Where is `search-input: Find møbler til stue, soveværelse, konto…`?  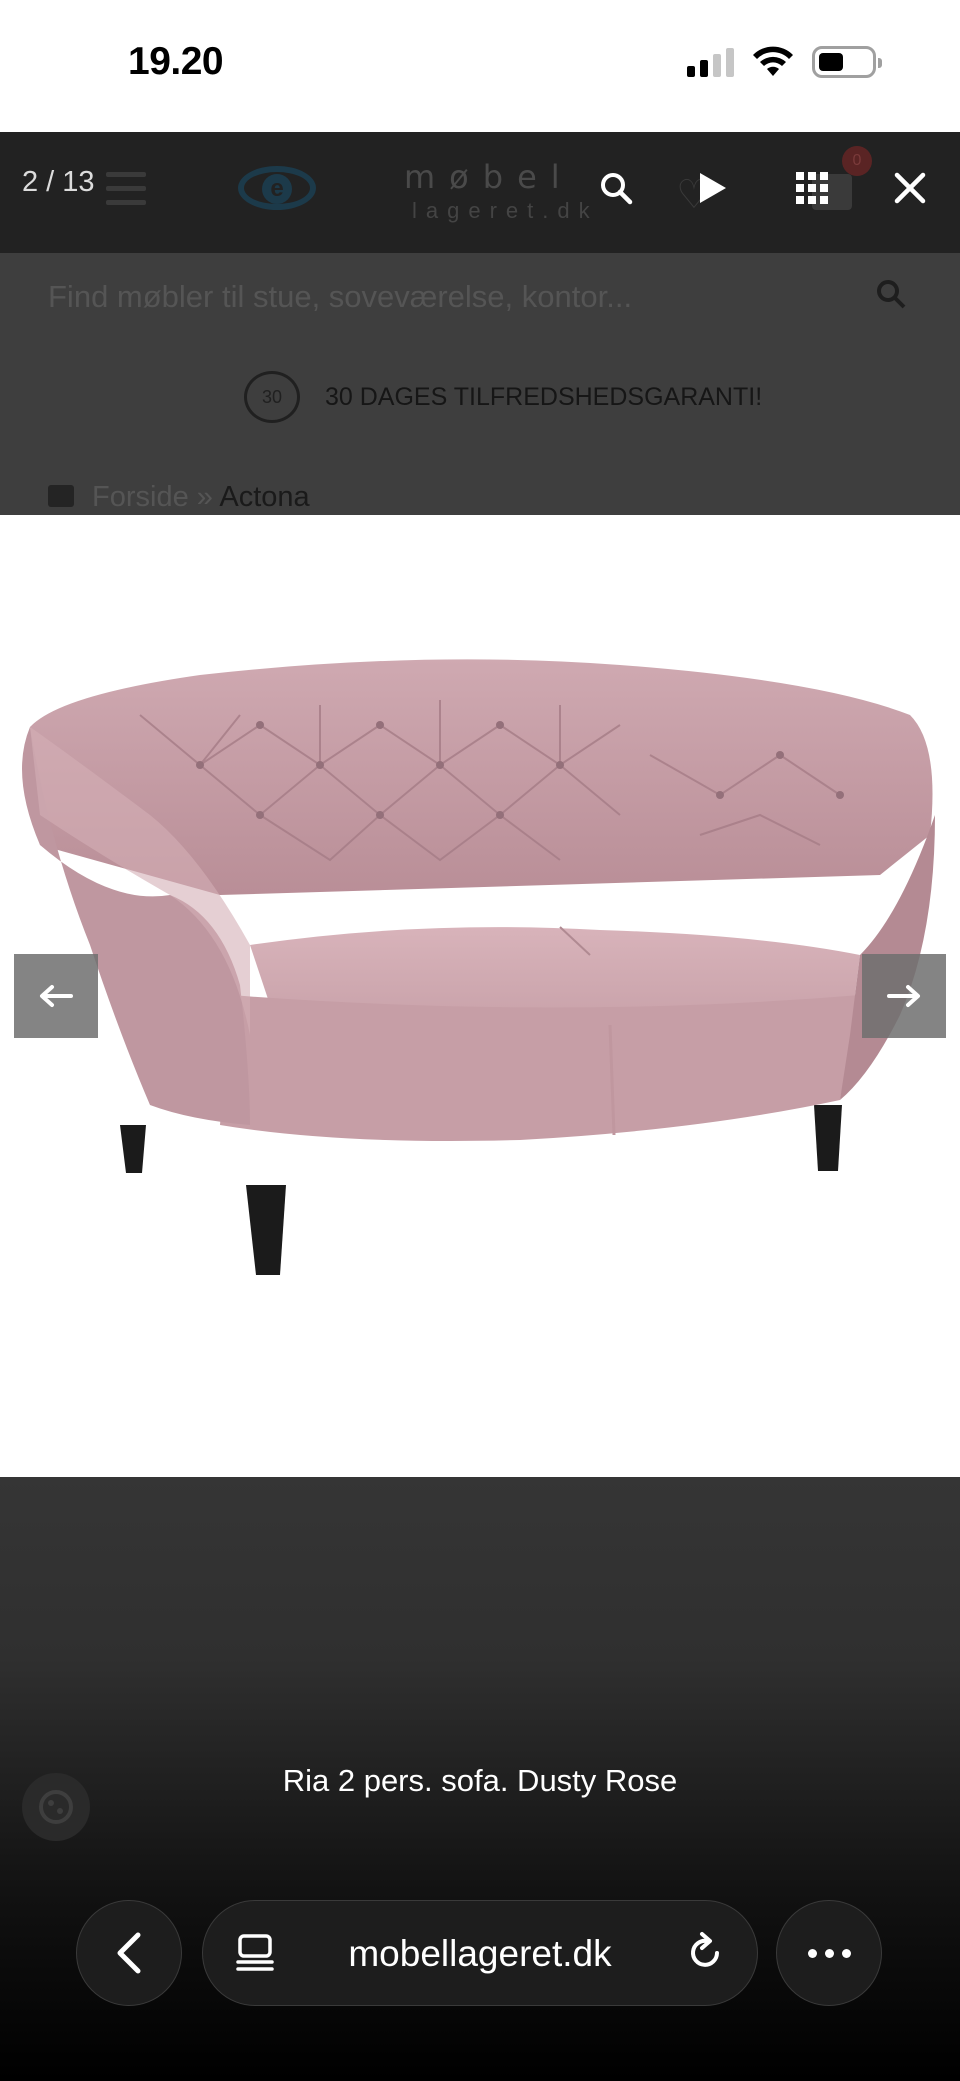
search-input: Find møbler til stue, soveværelse, konto… is located at coordinates (340, 296).